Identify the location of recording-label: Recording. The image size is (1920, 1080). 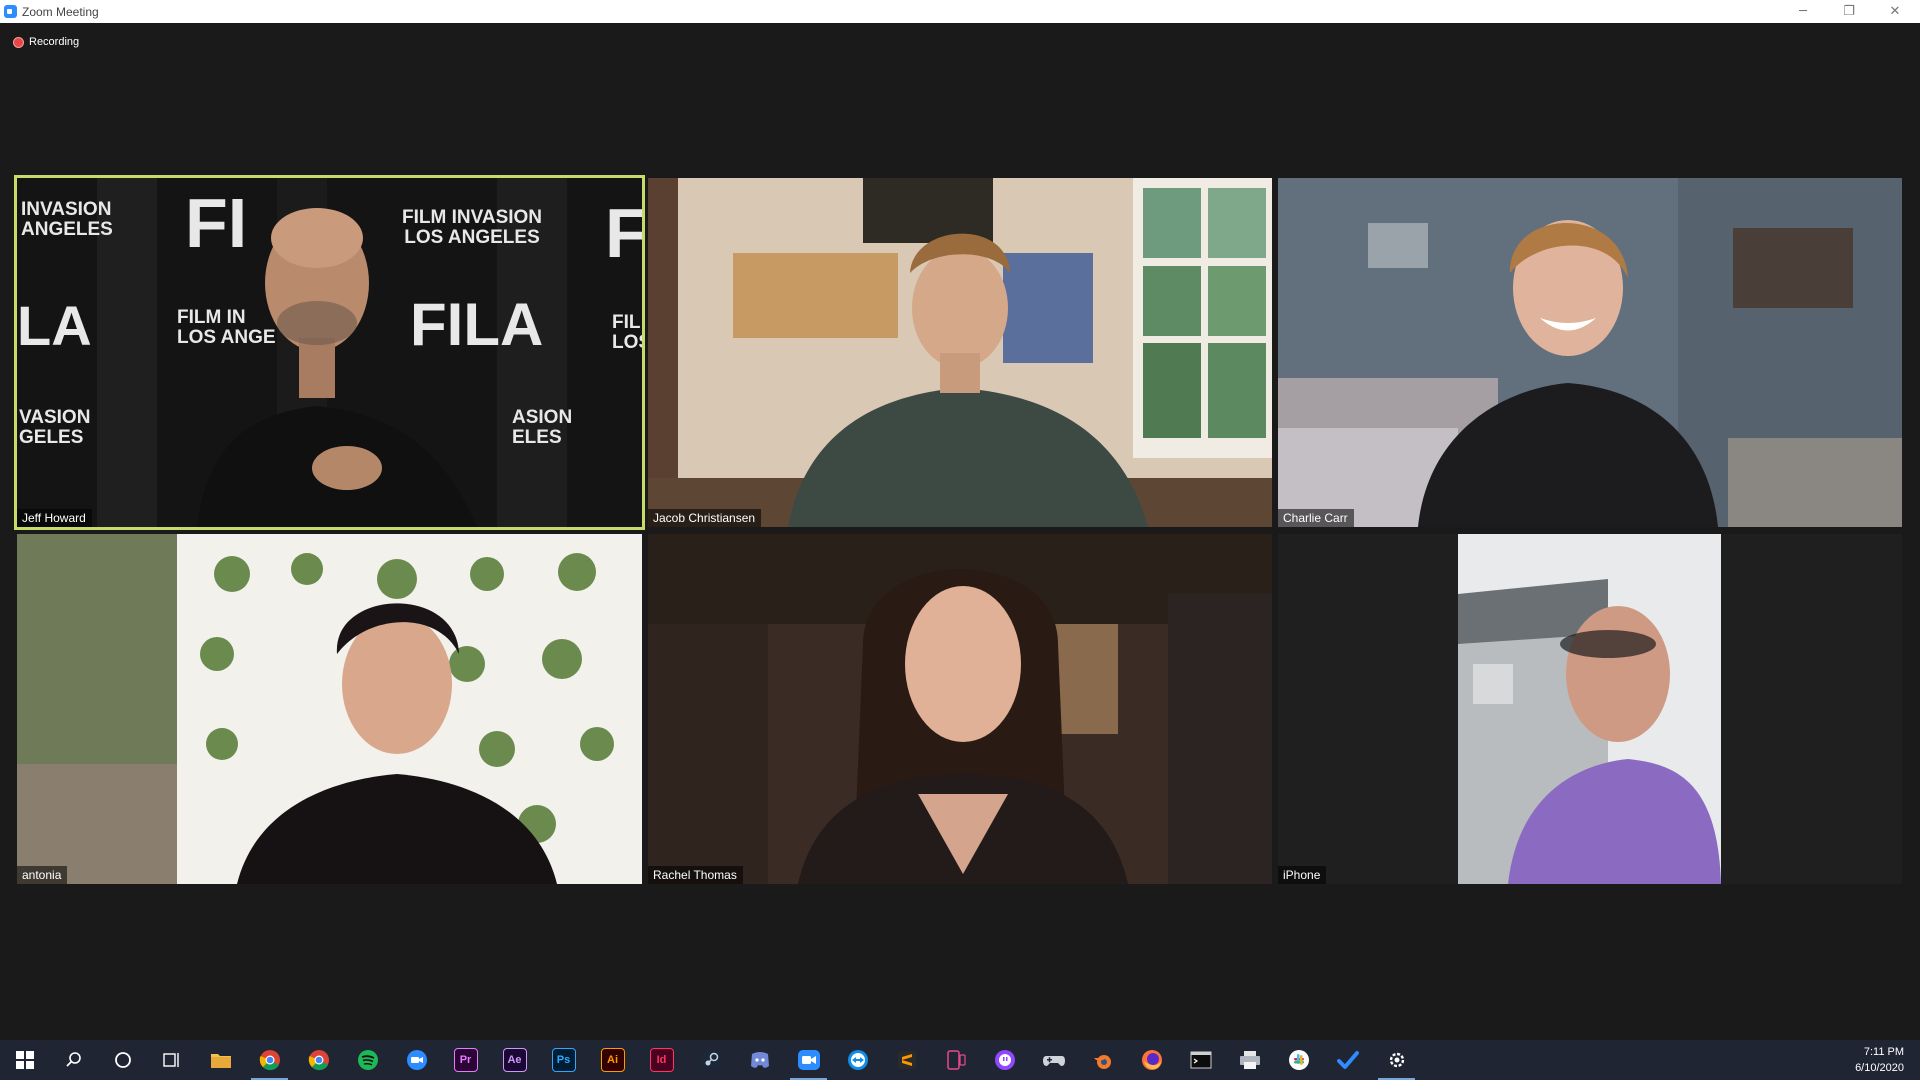
(54, 42).